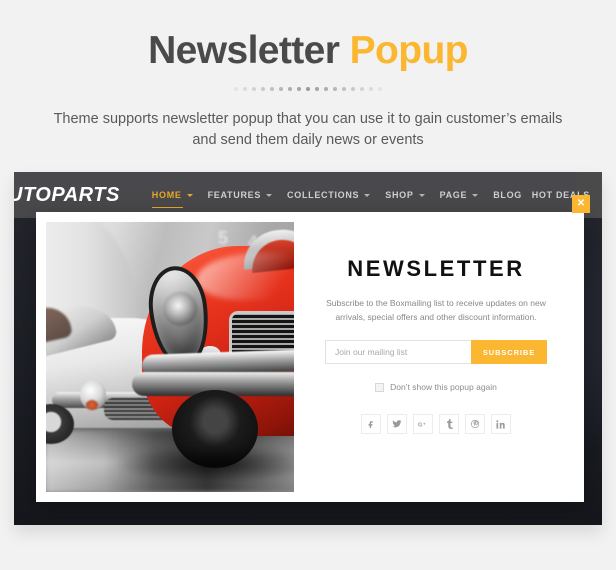  Describe the element at coordinates (509, 352) in the screenshot. I see `subscribe-button: SUBSCRIBE` at that location.